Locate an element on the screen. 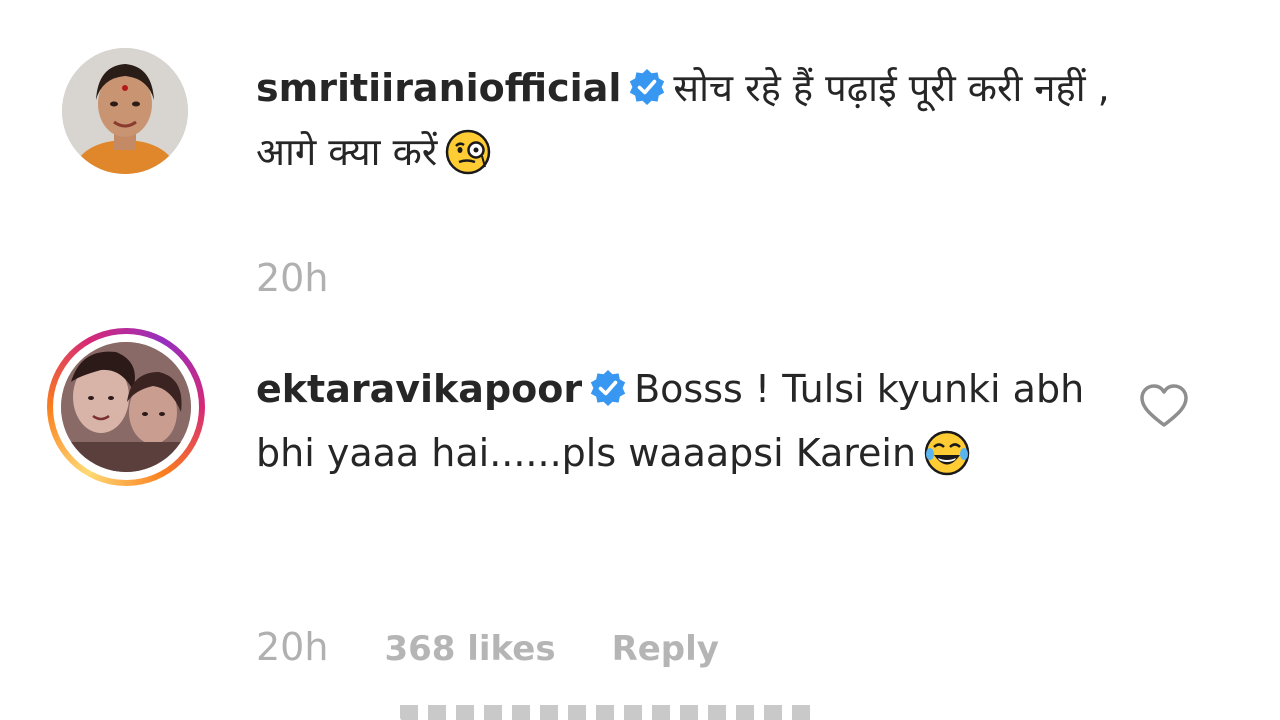 This screenshot has height=720, width=1280. comment-username: smritiiraniofficial is located at coordinates (438, 88).